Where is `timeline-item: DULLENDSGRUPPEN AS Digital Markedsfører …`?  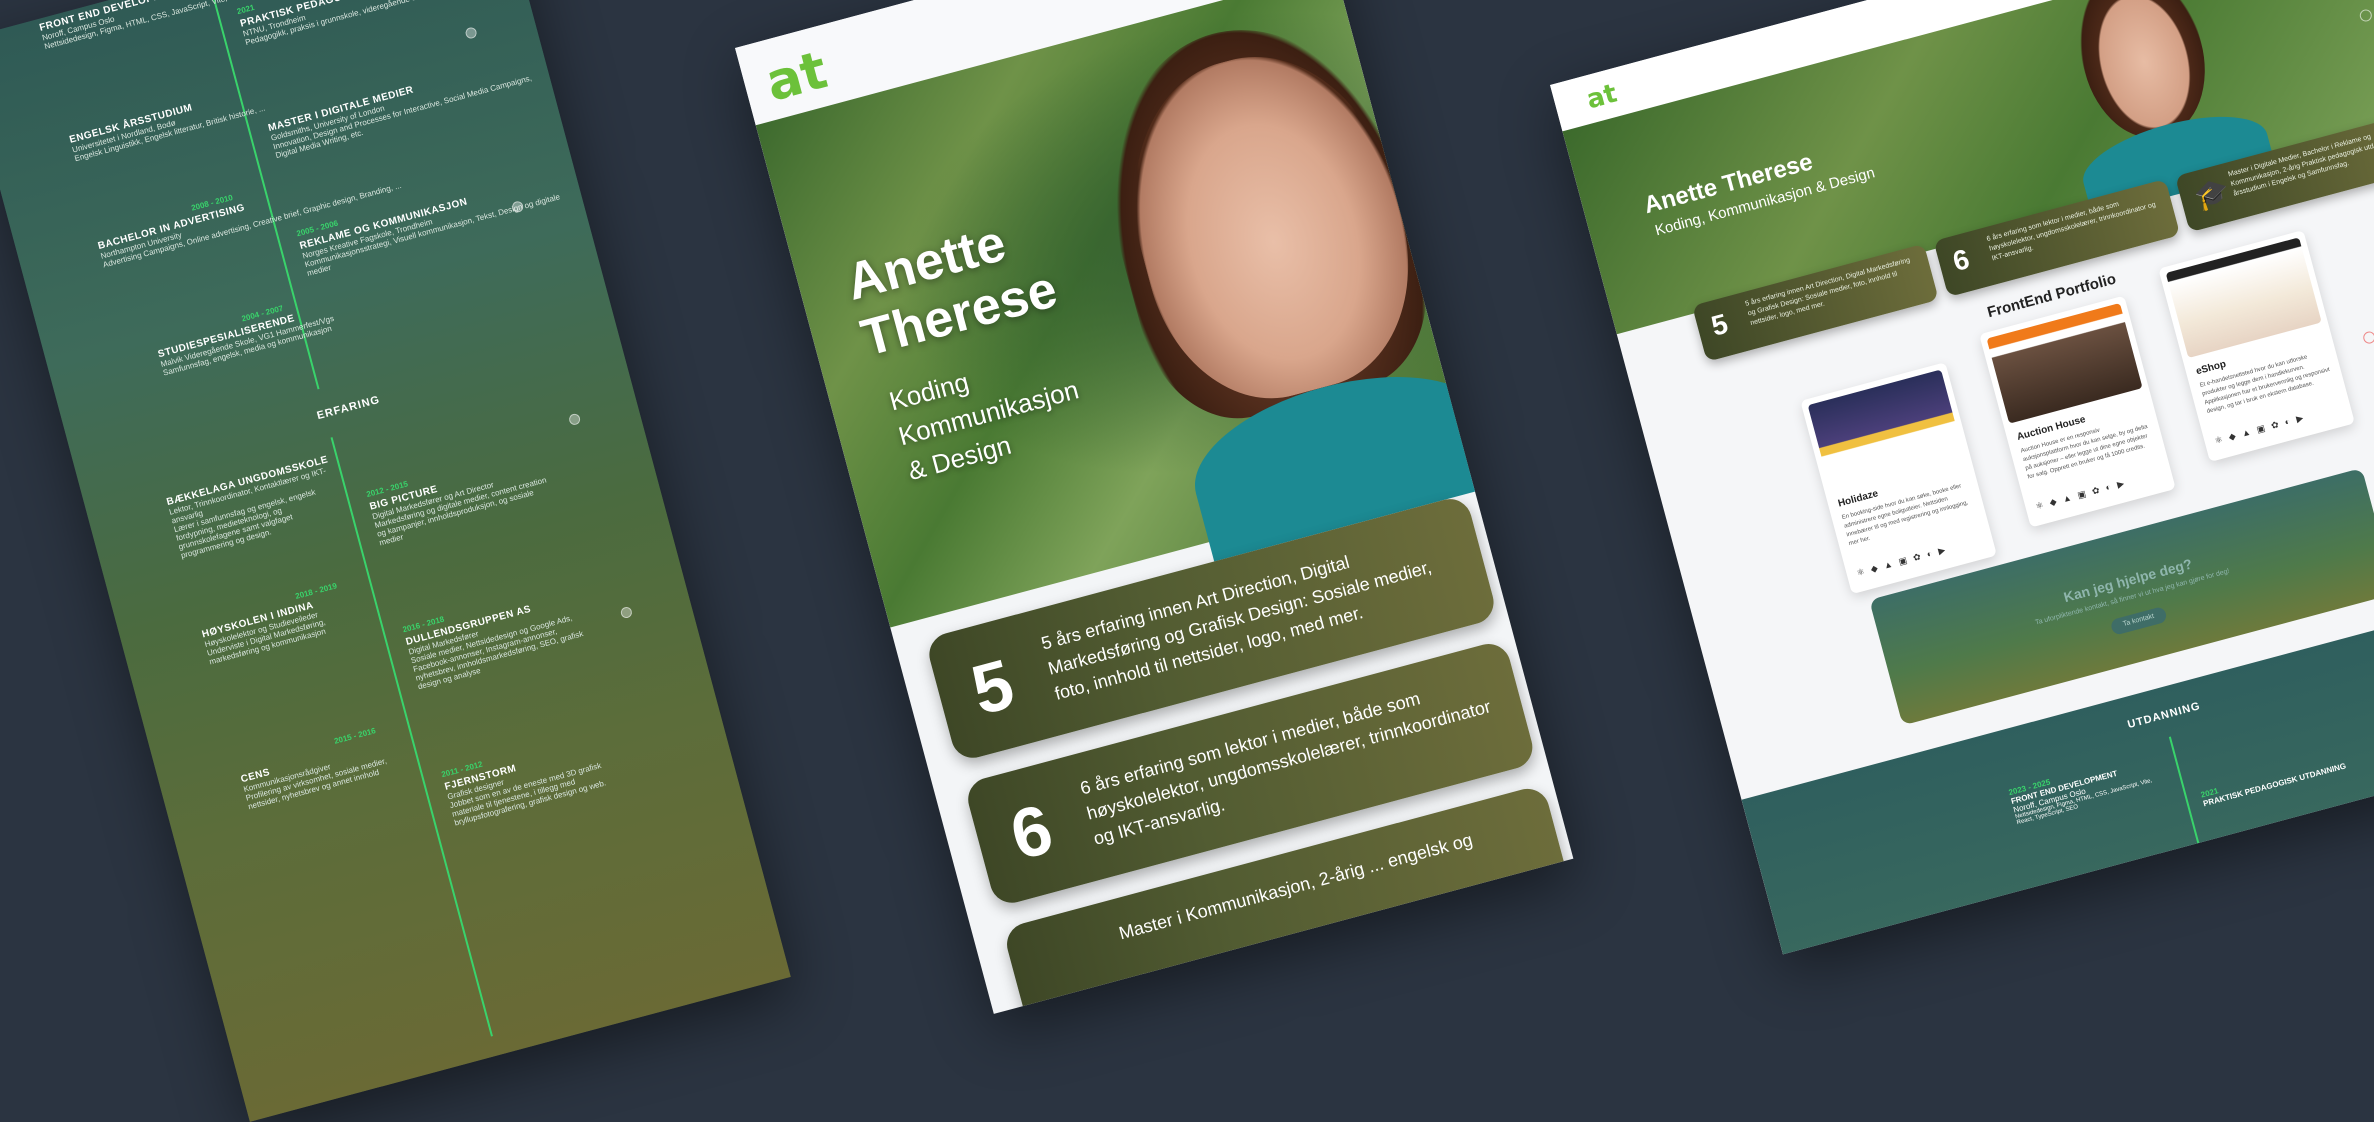
timeline-item: DULLENDSGRUPPEN AS Digital Markedsfører … is located at coordinates (499, 641).